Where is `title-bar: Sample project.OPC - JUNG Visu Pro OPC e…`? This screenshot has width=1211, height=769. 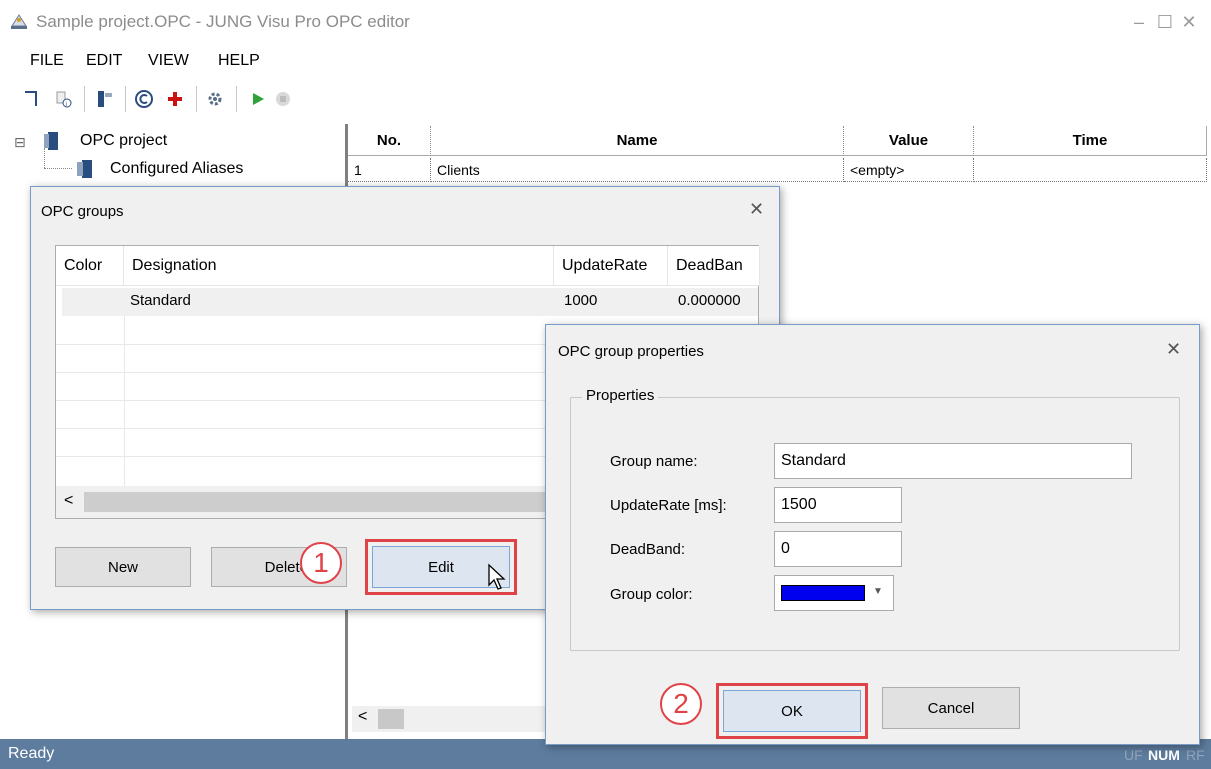 title-bar: Sample project.OPC - JUNG Visu Pro OPC e… is located at coordinates (605, 22).